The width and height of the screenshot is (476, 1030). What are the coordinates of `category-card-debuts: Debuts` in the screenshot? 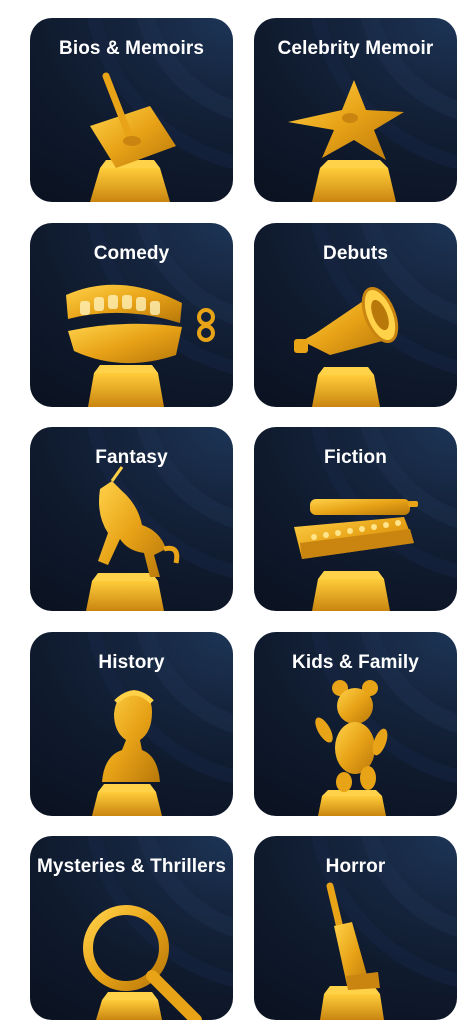 It's located at (355, 315).